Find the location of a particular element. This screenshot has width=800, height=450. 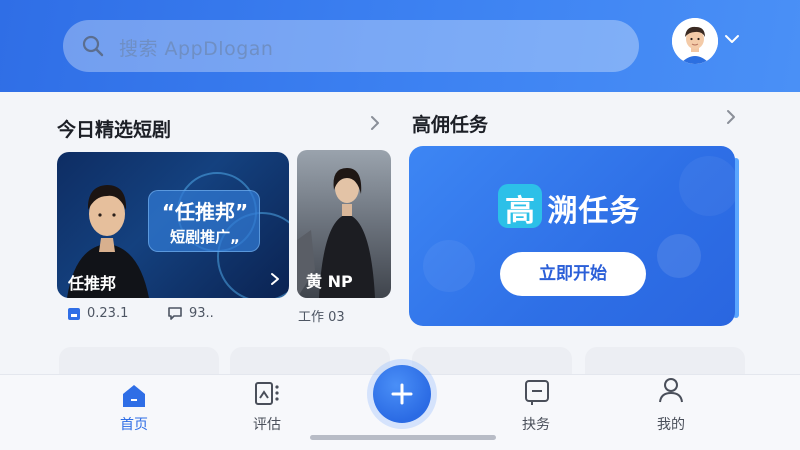

drama-stats-second: 工作 03 is located at coordinates (321, 315).